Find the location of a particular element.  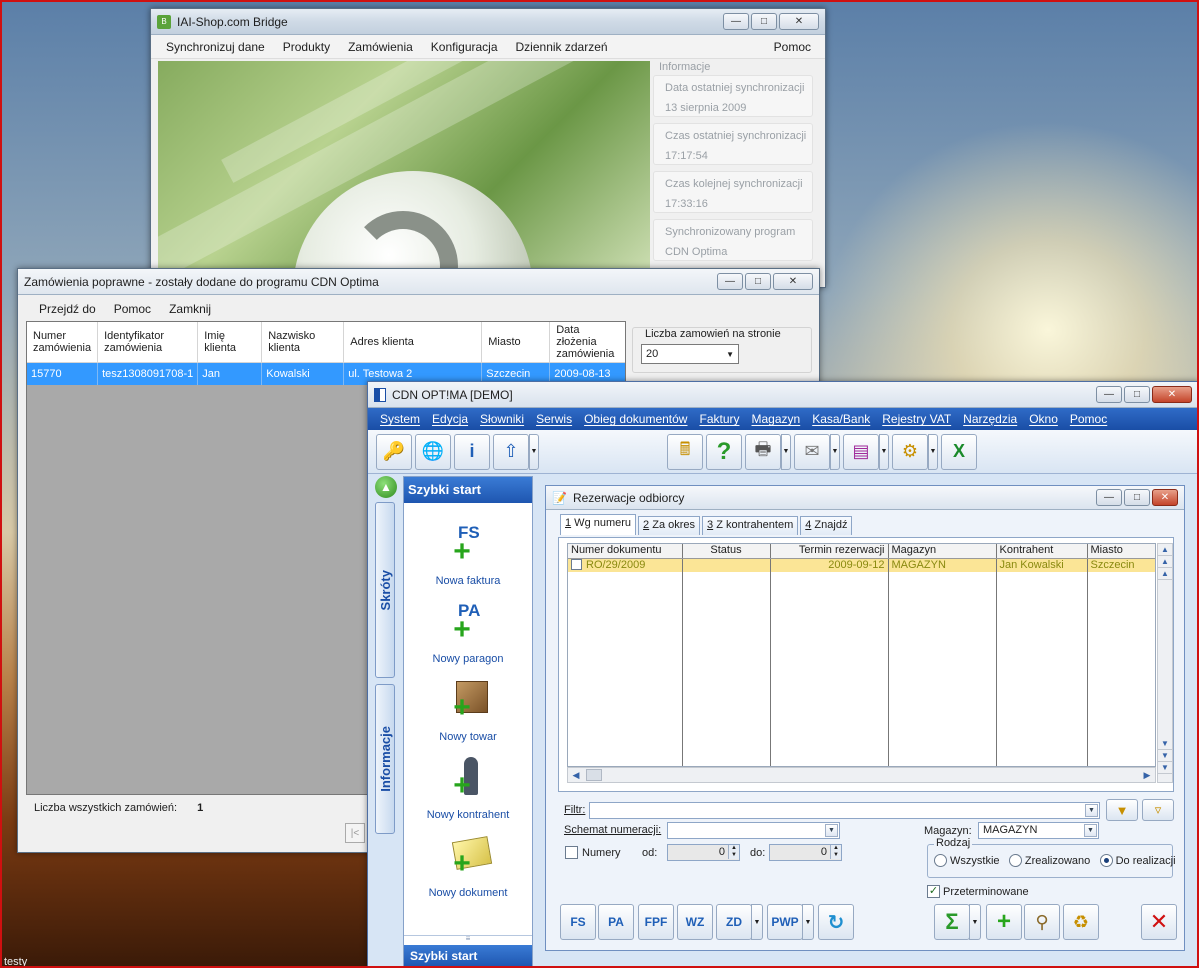

envelope-icon: ✉ is located at coordinates (812, 451).